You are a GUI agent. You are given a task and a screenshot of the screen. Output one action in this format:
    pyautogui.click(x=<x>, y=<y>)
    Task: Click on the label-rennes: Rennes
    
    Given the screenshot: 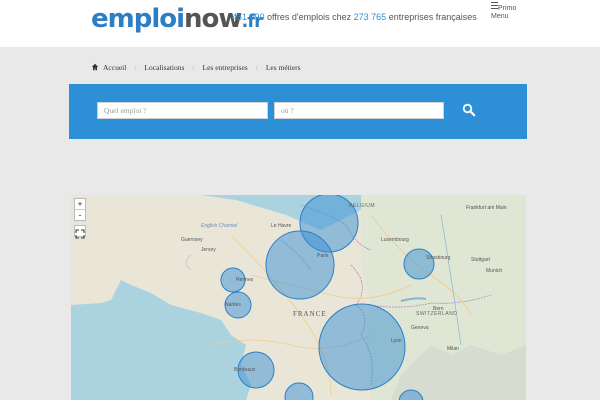 What is the action you would take?
    pyautogui.click(x=245, y=280)
    